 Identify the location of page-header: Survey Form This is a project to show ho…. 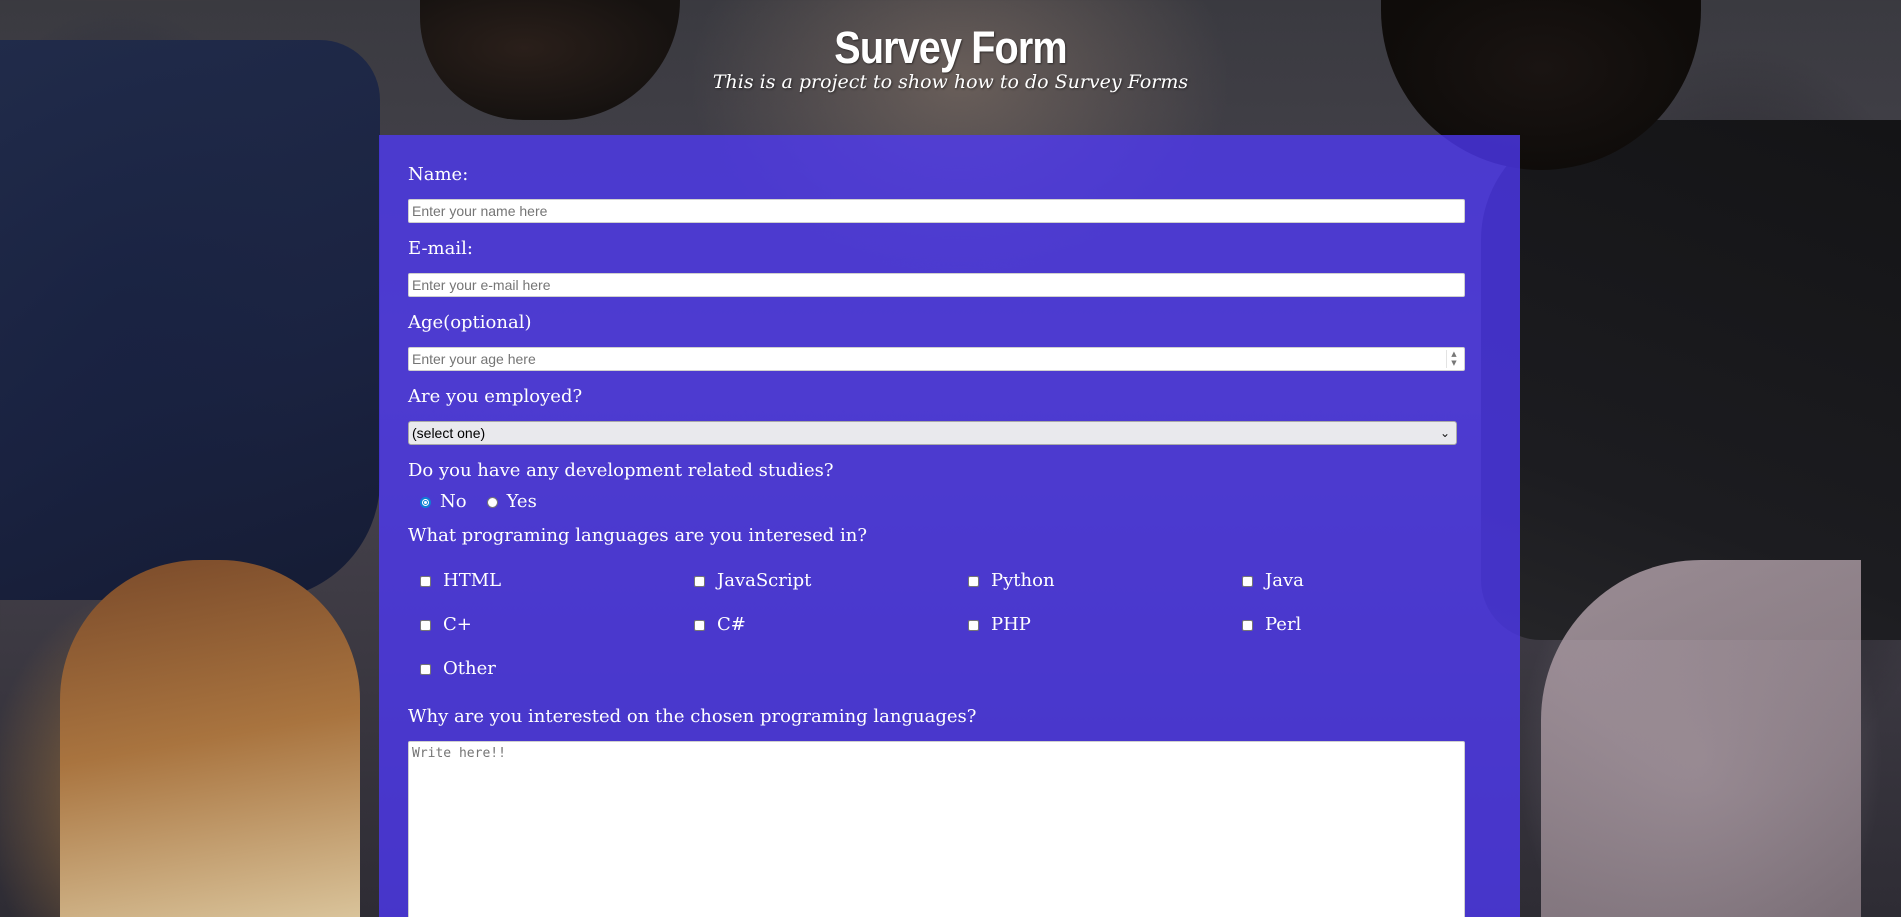
(950, 47).